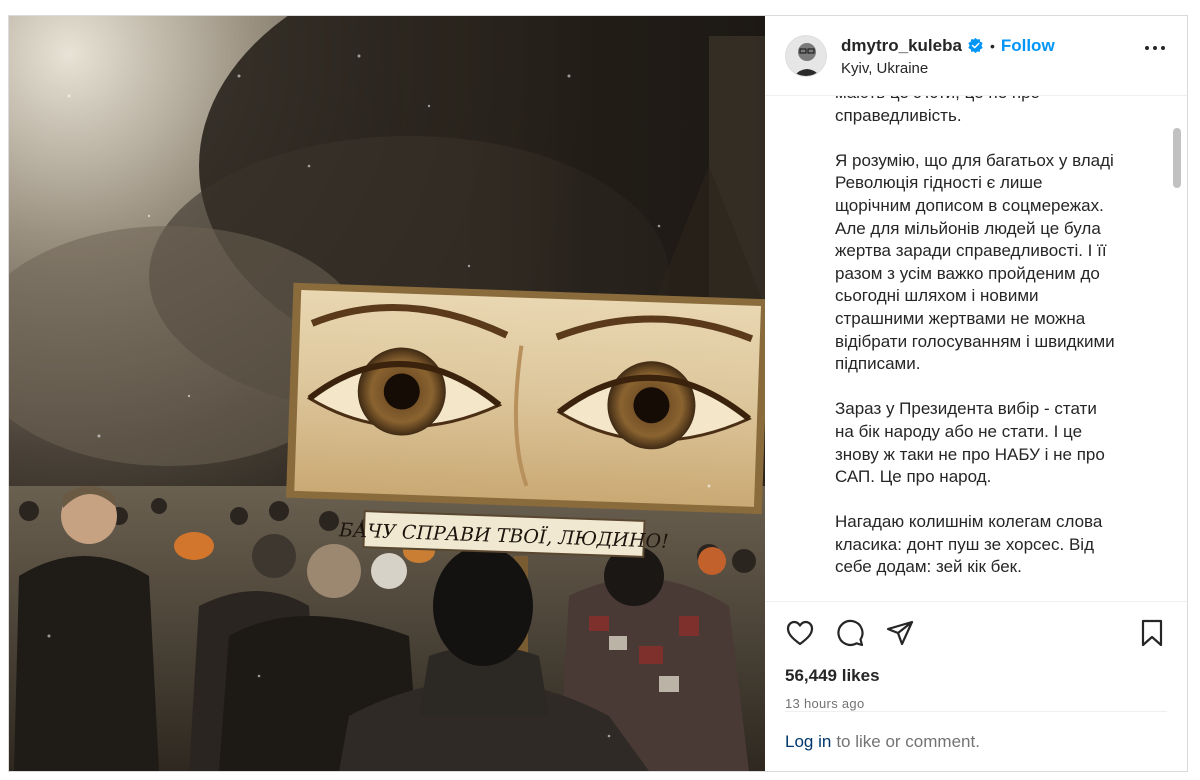 Image resolution: width=1200 pixels, height=780 pixels. Describe the element at coordinates (948, 68) in the screenshot. I see `location-link: Kyiv, Ukraine` at that location.